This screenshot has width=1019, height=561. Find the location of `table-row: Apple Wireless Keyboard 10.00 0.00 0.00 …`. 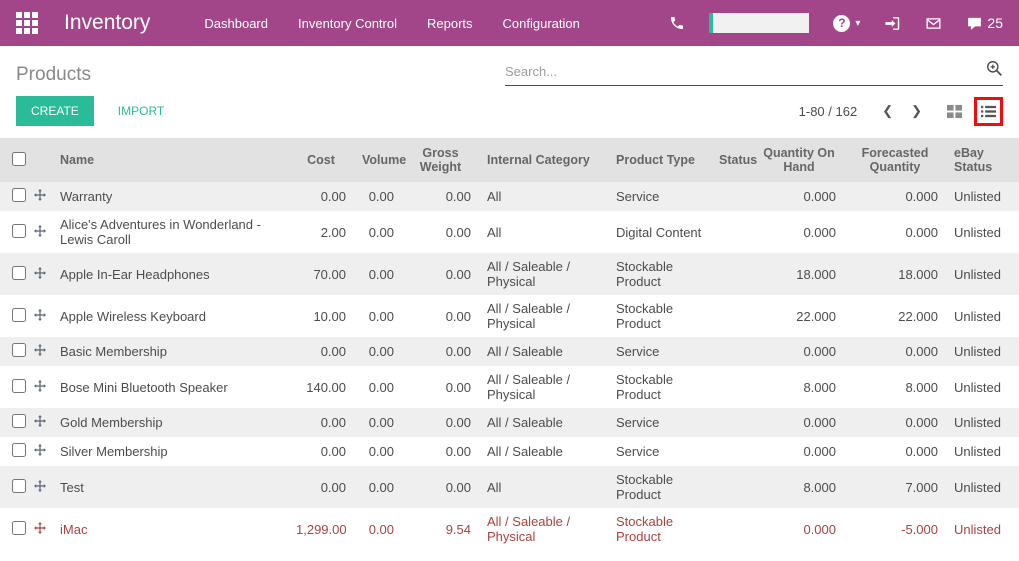

table-row: Apple Wireless Keyboard 10.00 0.00 0.00 … is located at coordinates (509, 316).